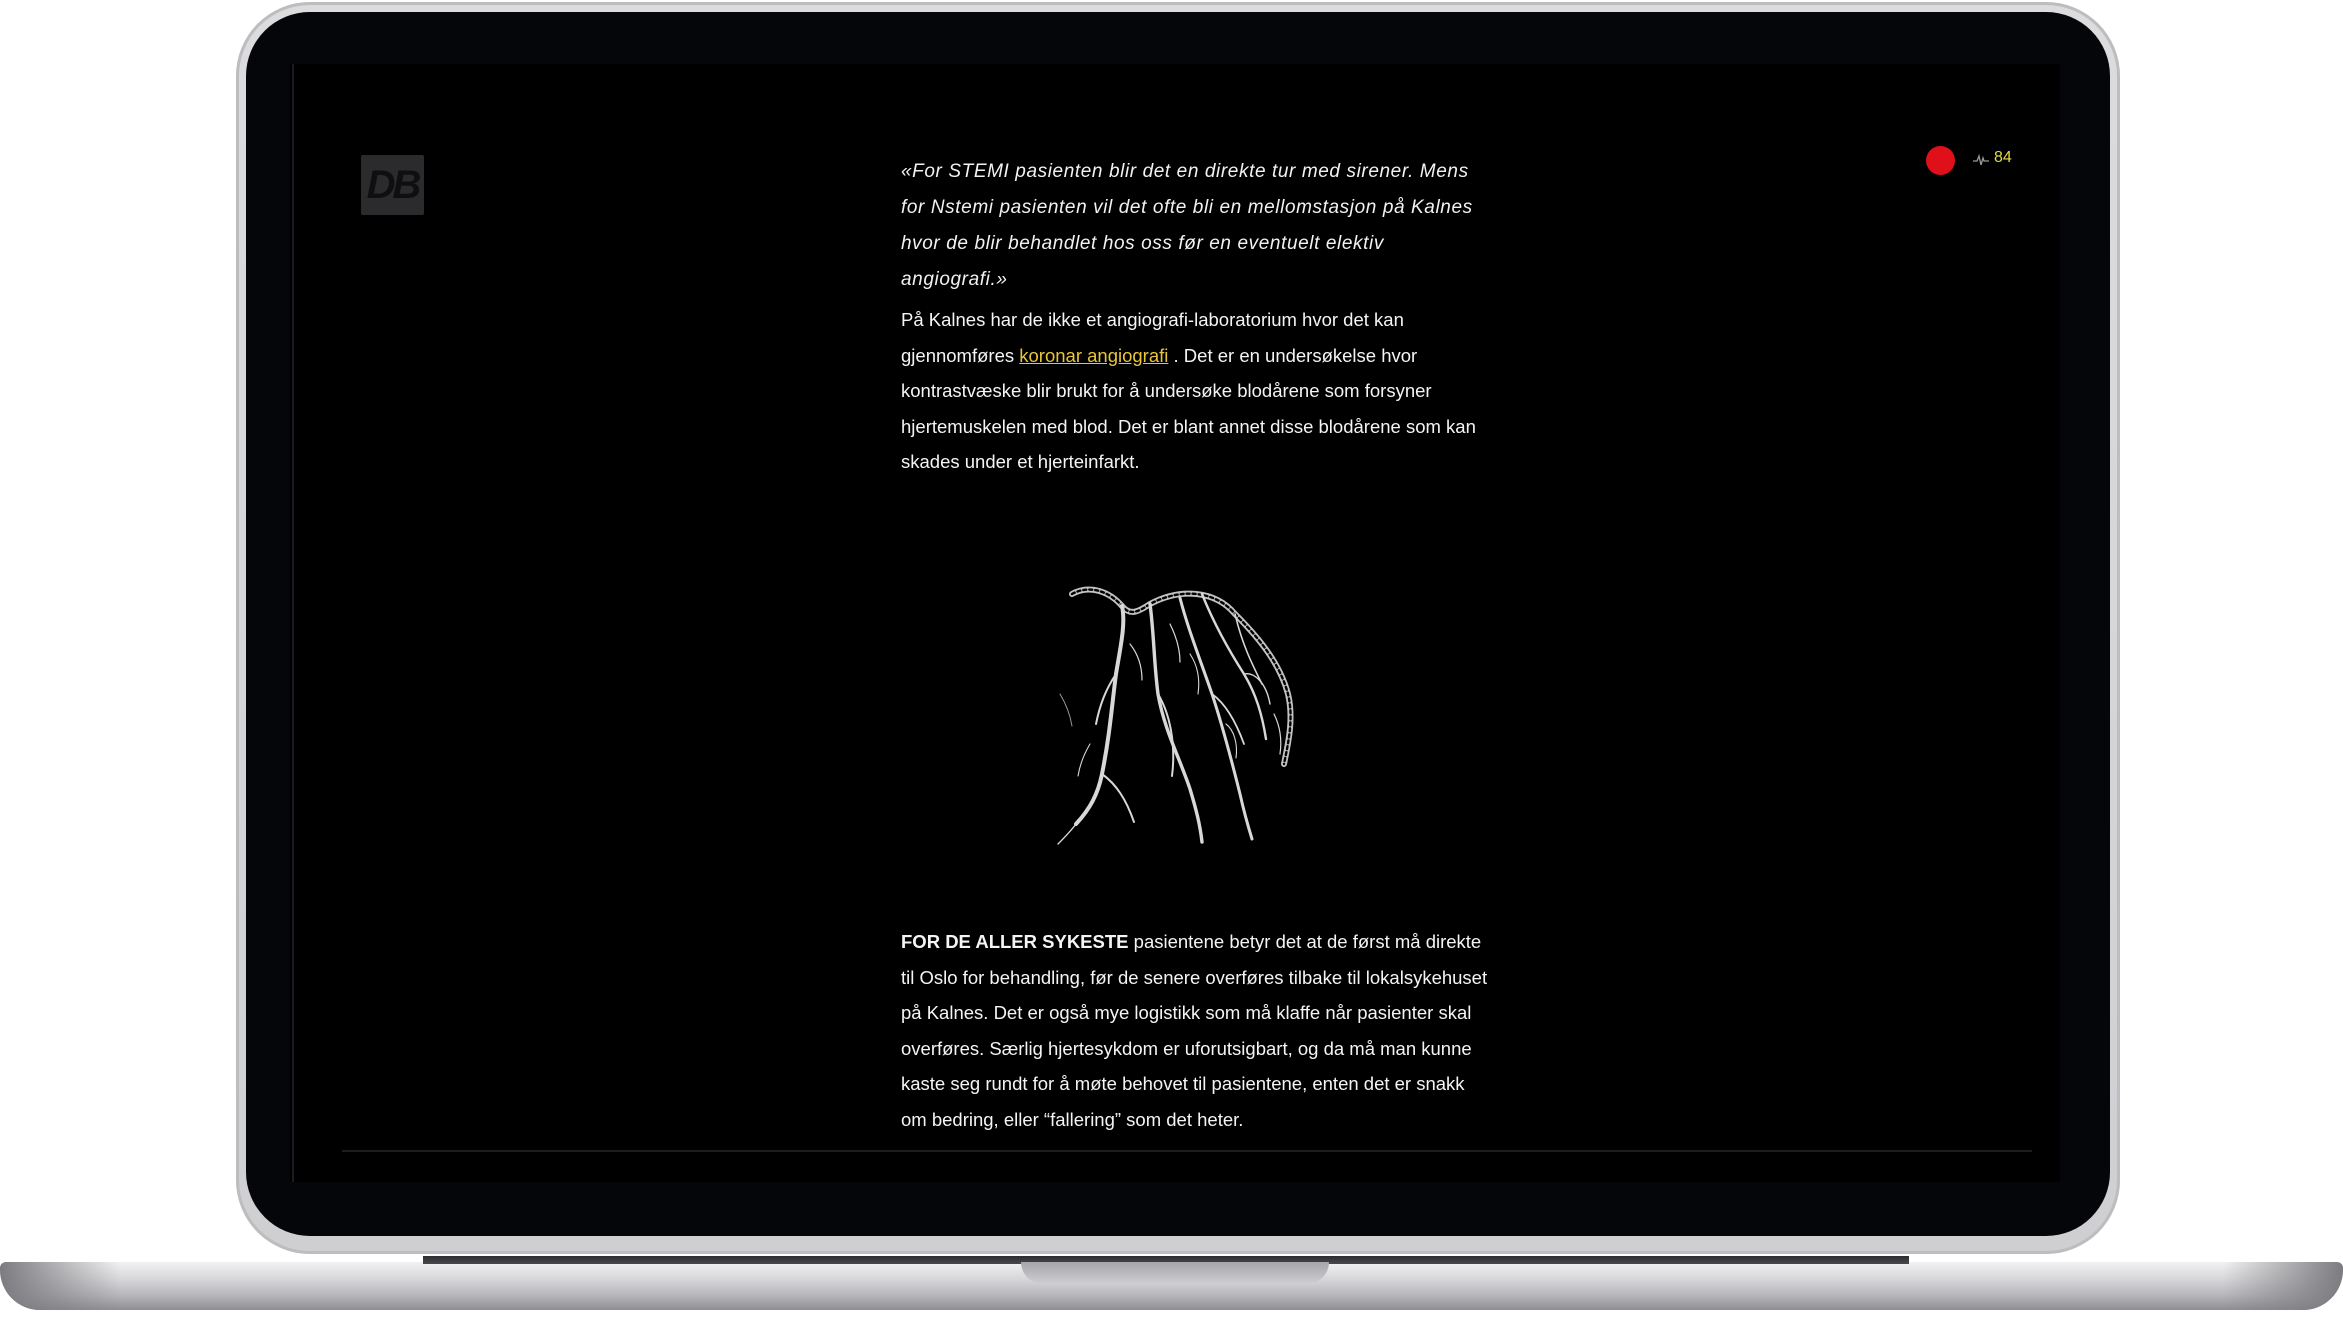 The image size is (2343, 1328). I want to click on pulse-value: 84, so click(2003, 157).